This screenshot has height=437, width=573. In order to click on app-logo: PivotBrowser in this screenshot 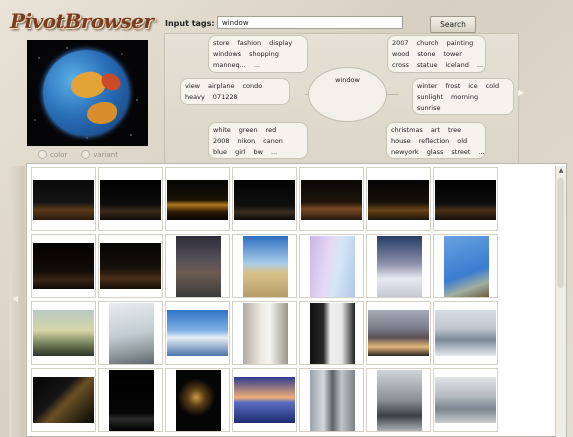, I will do `click(82, 21)`.